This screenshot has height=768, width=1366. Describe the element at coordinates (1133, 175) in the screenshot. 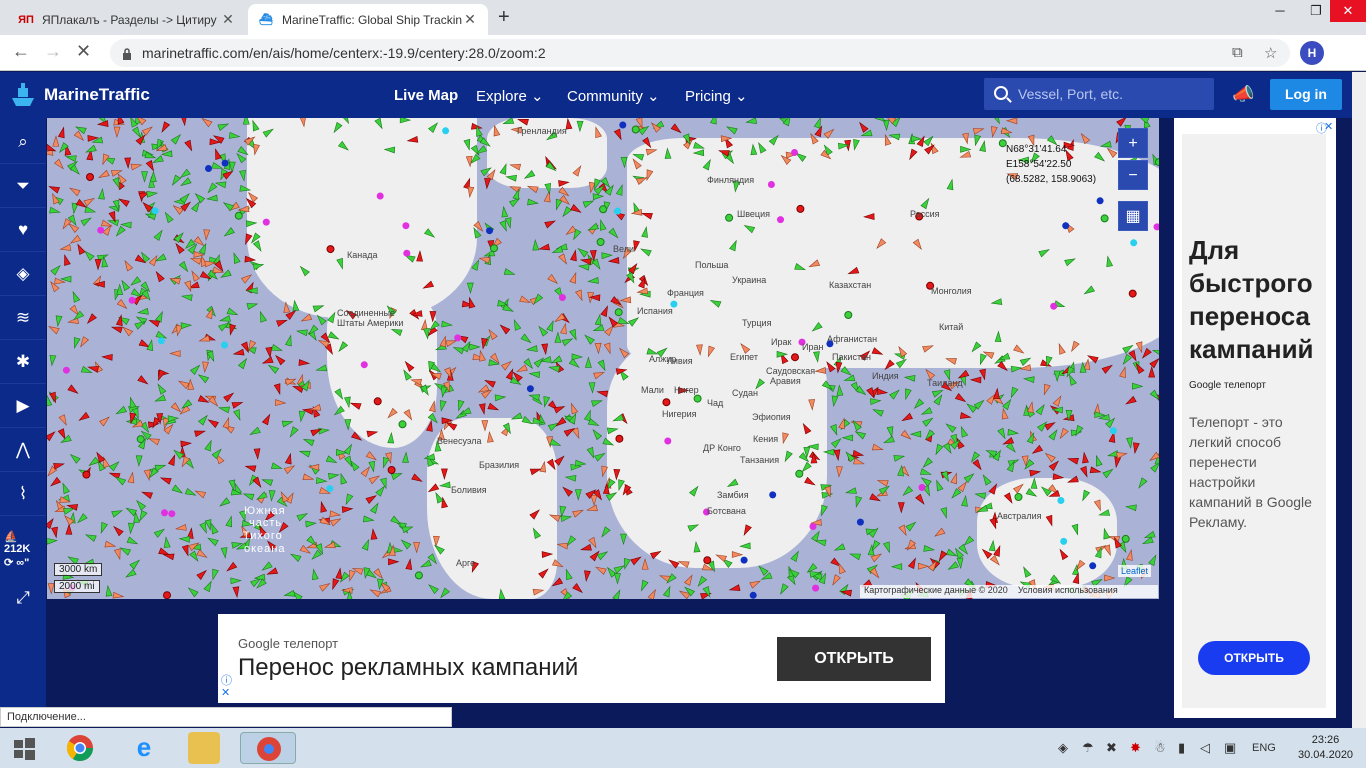

I see `zoom-out-button: −` at that location.